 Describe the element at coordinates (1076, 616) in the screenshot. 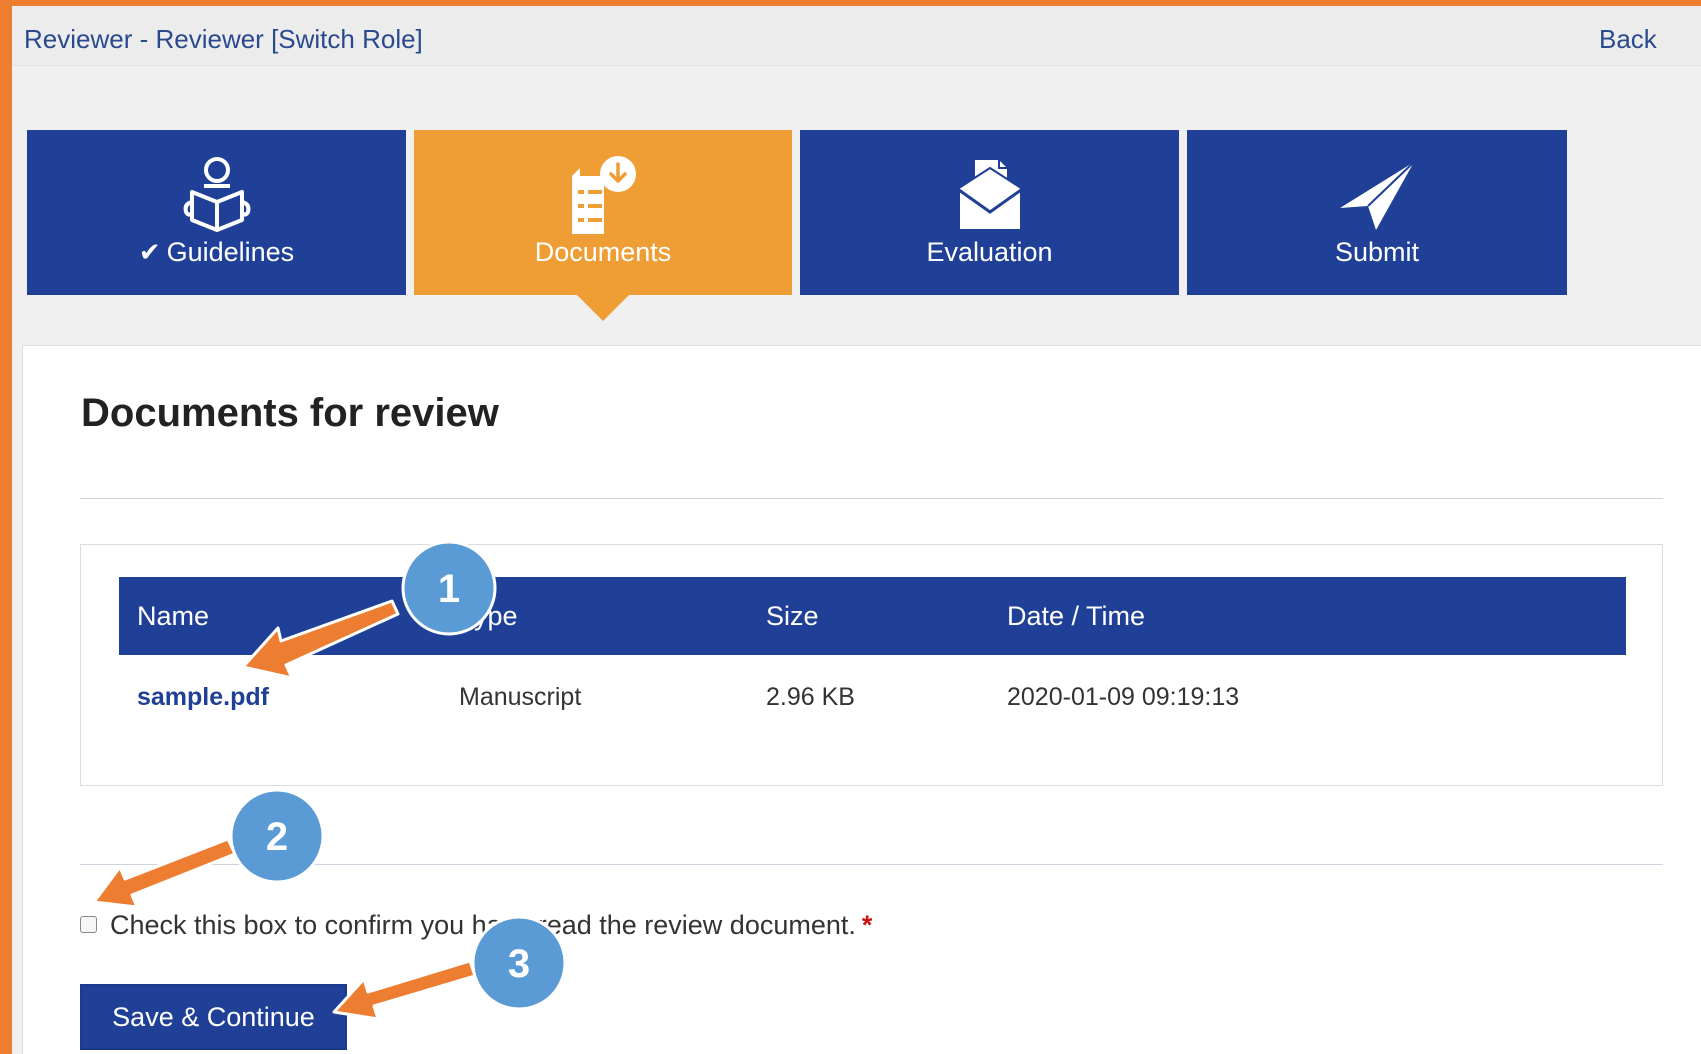

I see `column-header-datetime: Date / Time` at that location.